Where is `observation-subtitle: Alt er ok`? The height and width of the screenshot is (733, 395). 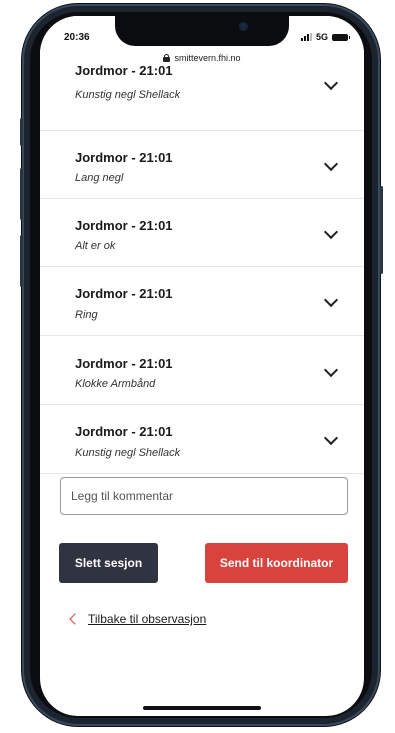 observation-subtitle: Alt er ok is located at coordinates (95, 246).